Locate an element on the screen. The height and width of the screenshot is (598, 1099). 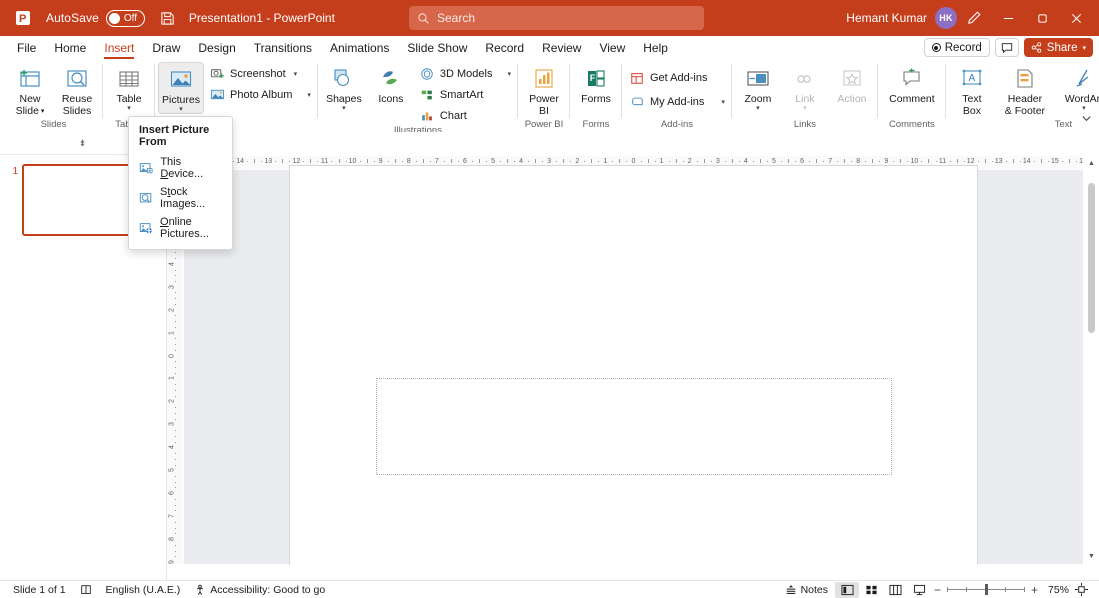
collapse-ribbon-button is located at coordinates (1086, 118).